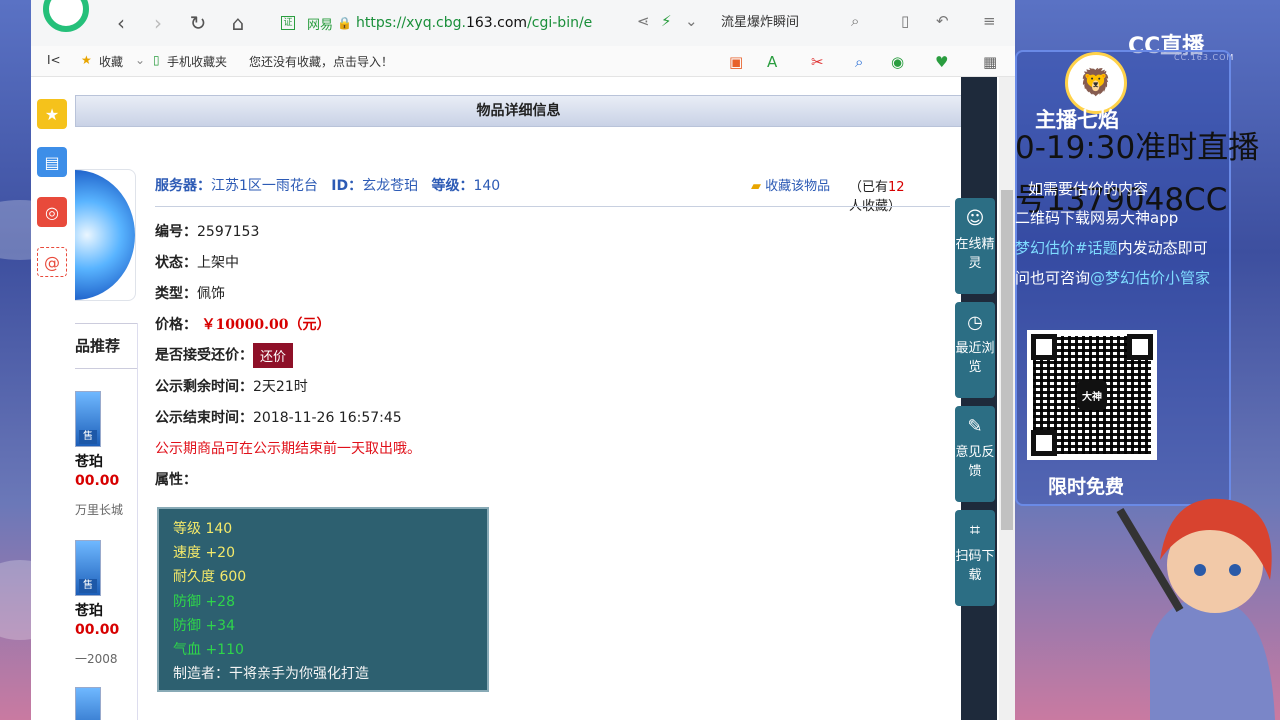 The image size is (1280, 720). Describe the element at coordinates (975, 530) in the screenshot. I see `scan-icon: ⌗` at that location.